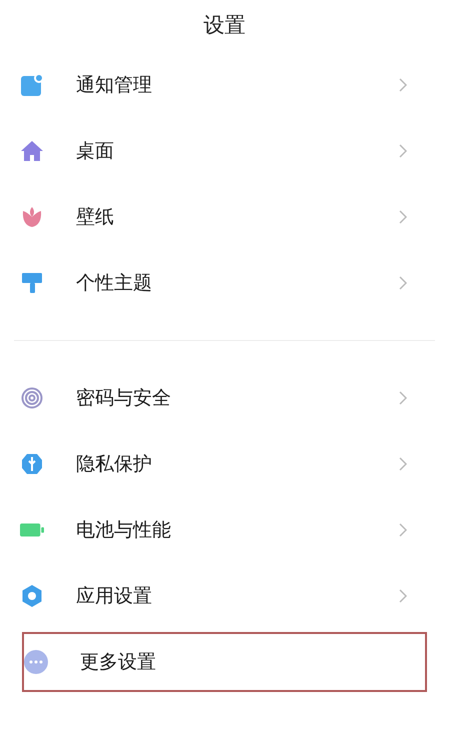 The height and width of the screenshot is (731, 449). What do you see at coordinates (224, 530) in the screenshot?
I see `settings-item: 电池与性能` at bounding box center [224, 530].